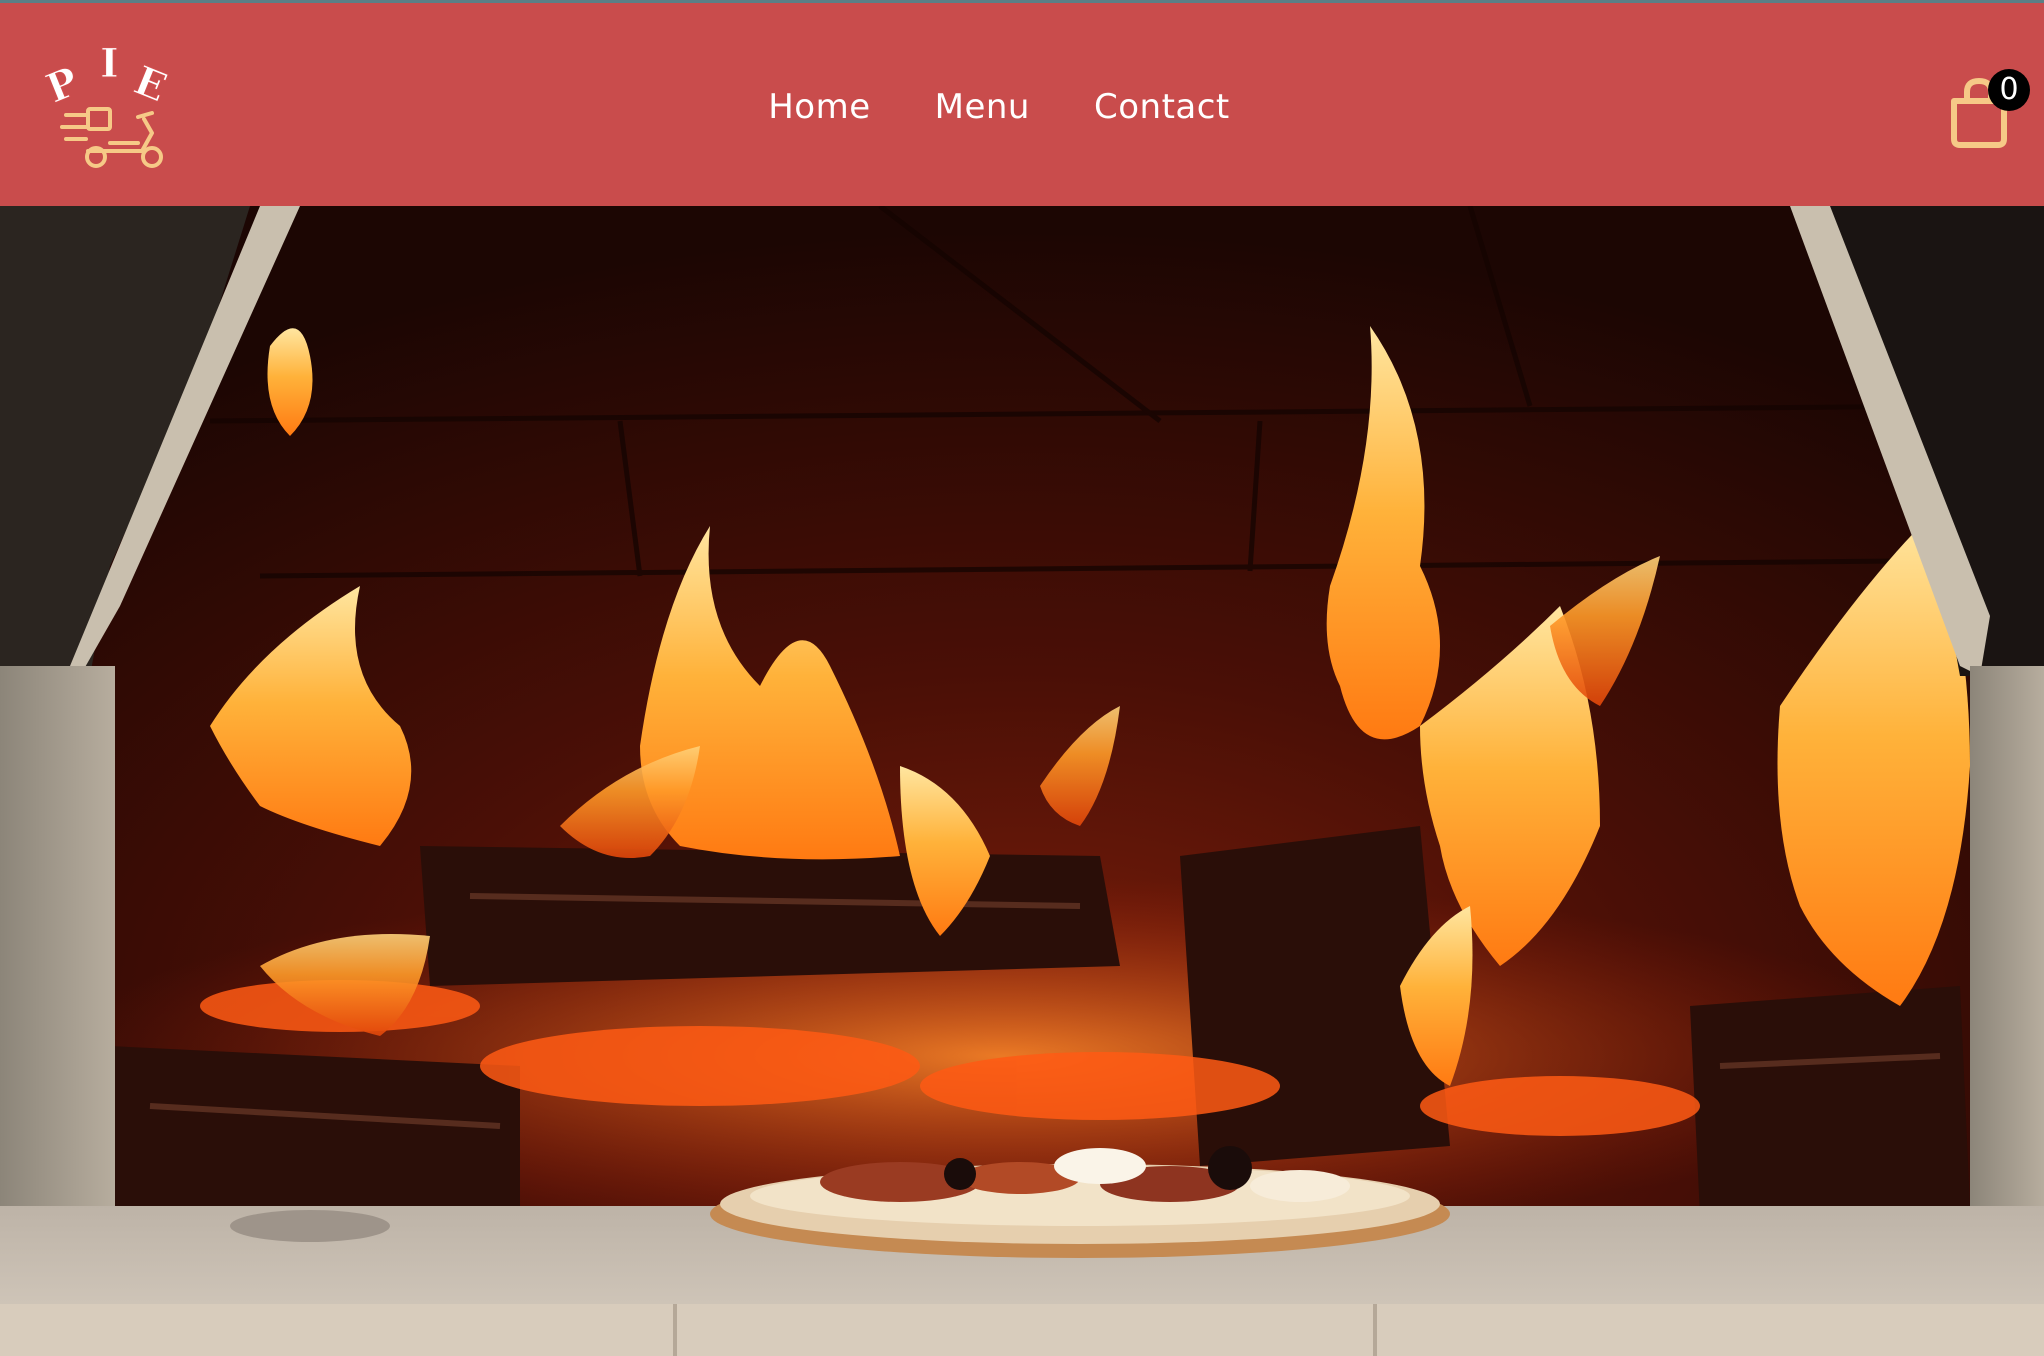 This screenshot has width=2044, height=1356. I want to click on cart-count-badge: 0, so click(2009, 90).